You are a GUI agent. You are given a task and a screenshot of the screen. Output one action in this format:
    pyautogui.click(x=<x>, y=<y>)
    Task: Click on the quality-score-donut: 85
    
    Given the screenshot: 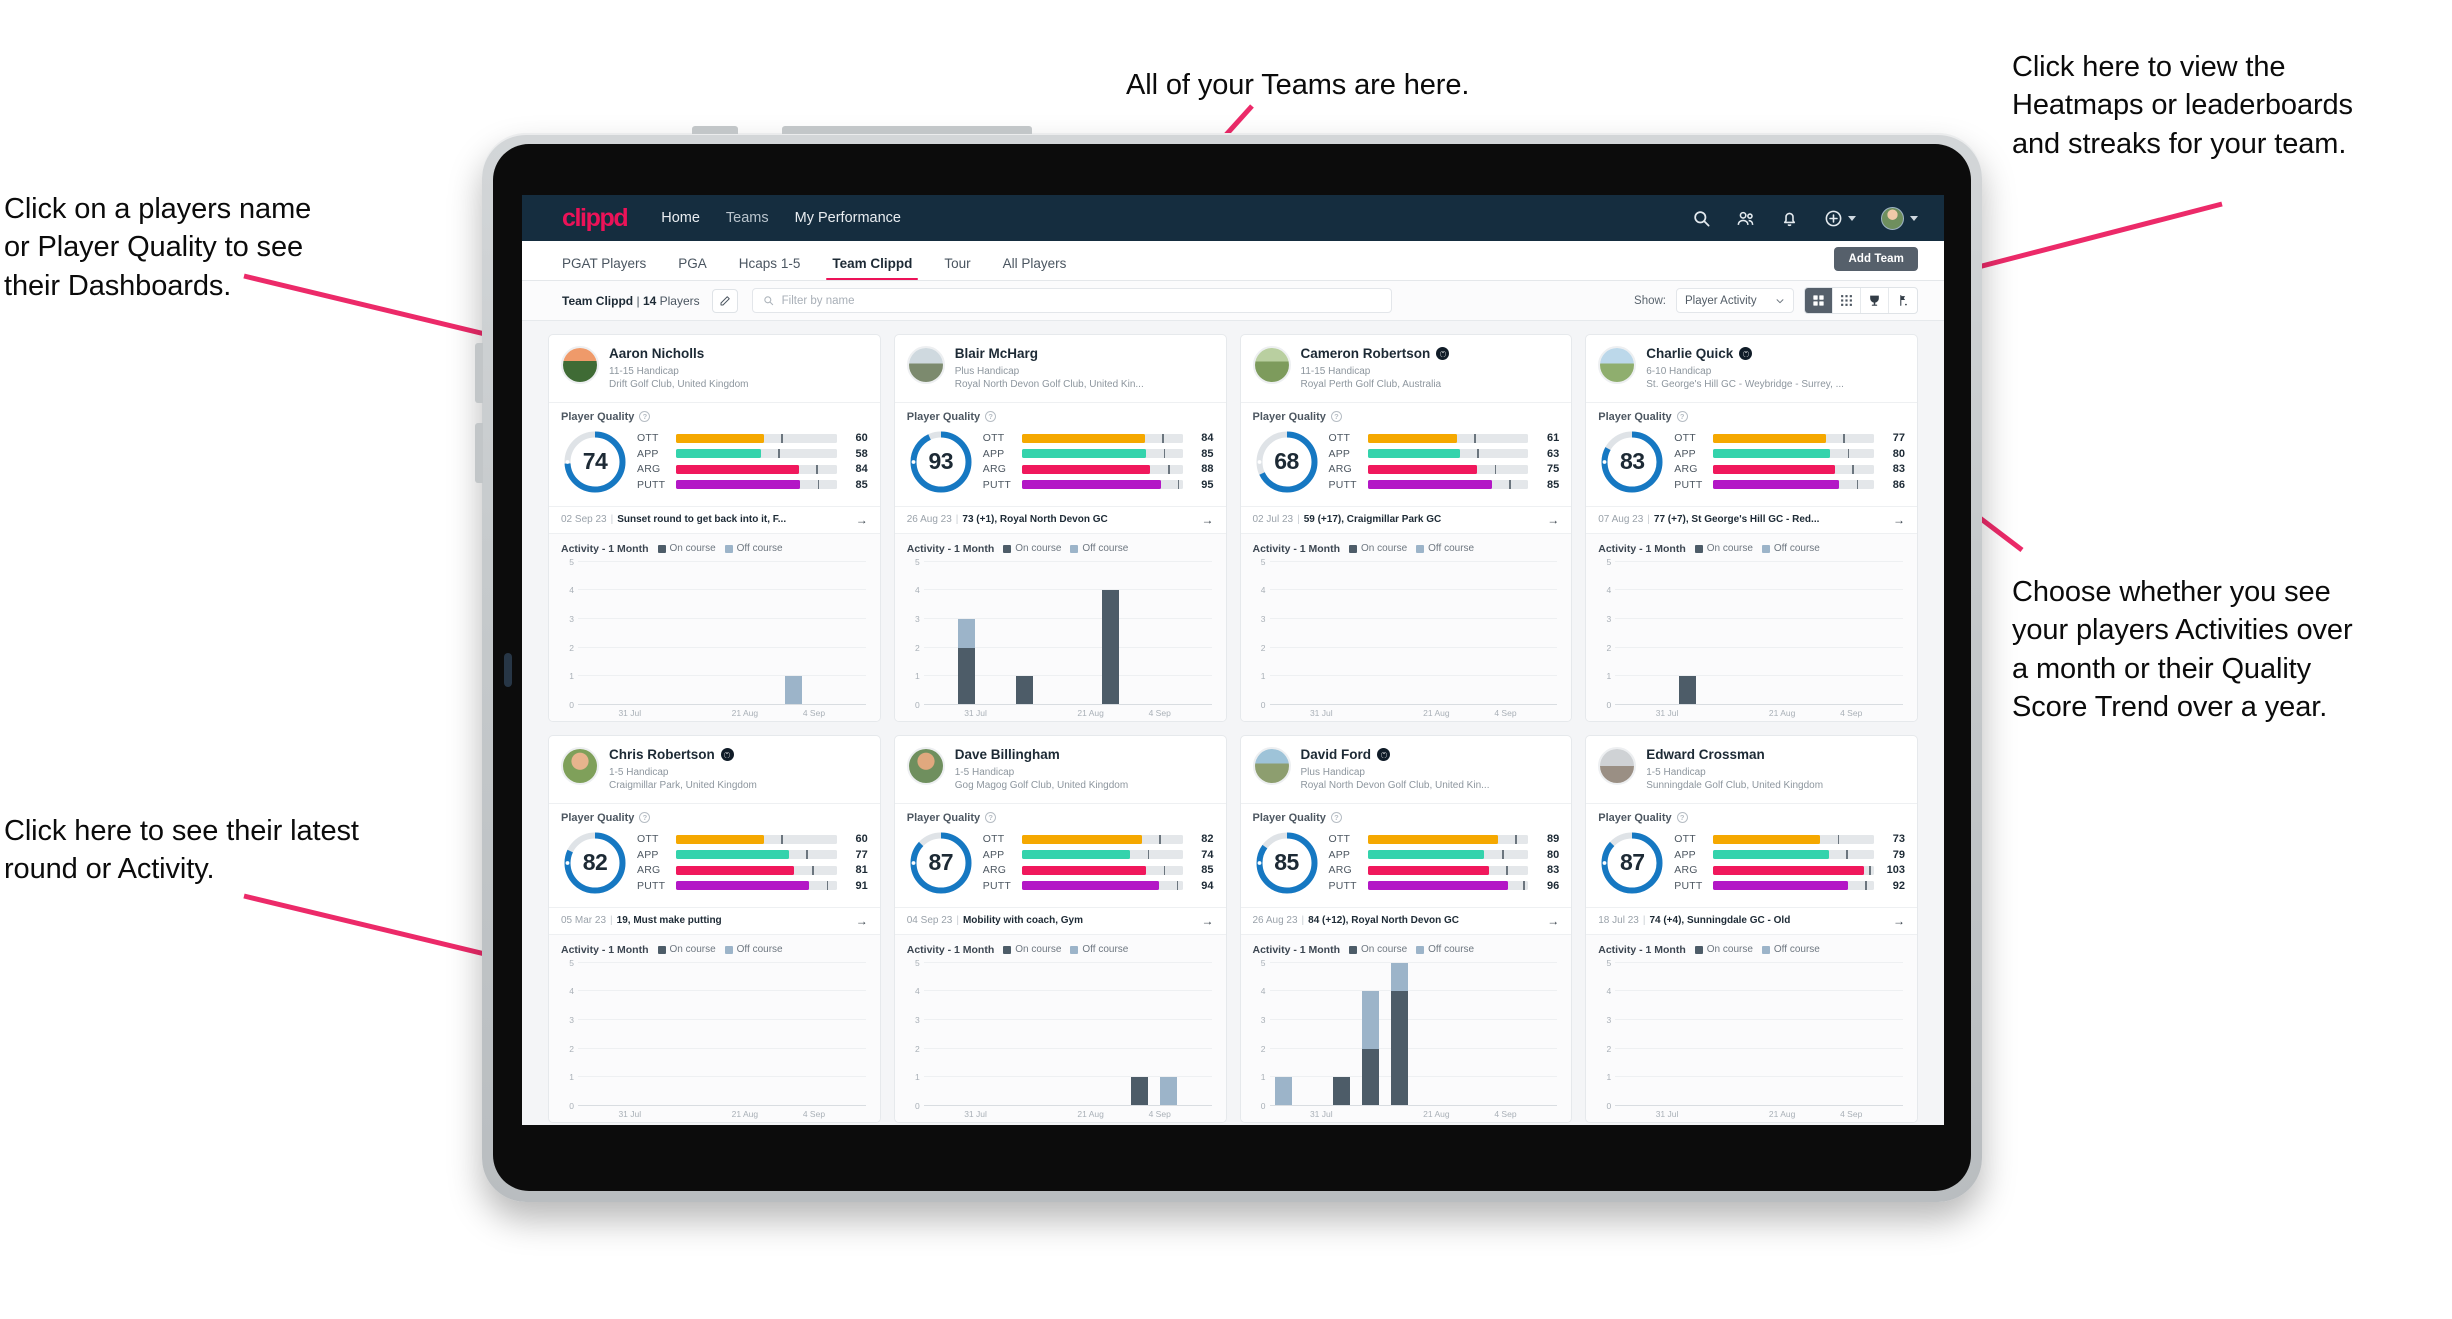 What is the action you would take?
    pyautogui.click(x=1287, y=863)
    